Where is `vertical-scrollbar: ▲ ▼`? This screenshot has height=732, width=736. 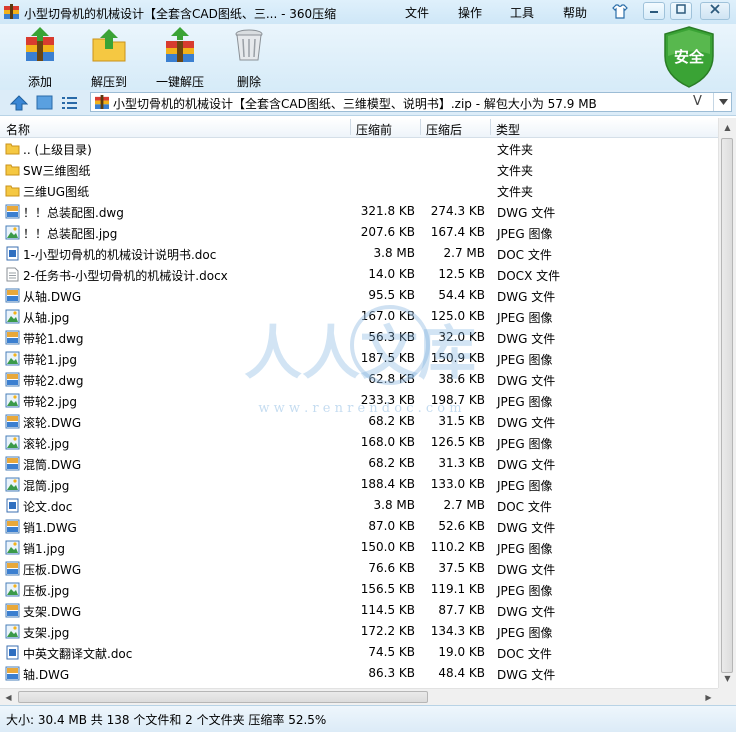 vertical-scrollbar: ▲ ▼ is located at coordinates (727, 403).